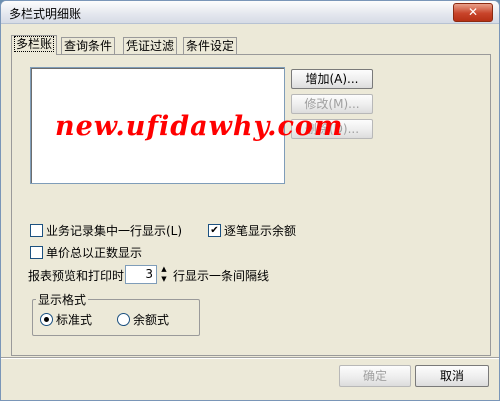  Describe the element at coordinates (250, 12) in the screenshot. I see `title-bar: 多栏式明细账 ✕` at that location.